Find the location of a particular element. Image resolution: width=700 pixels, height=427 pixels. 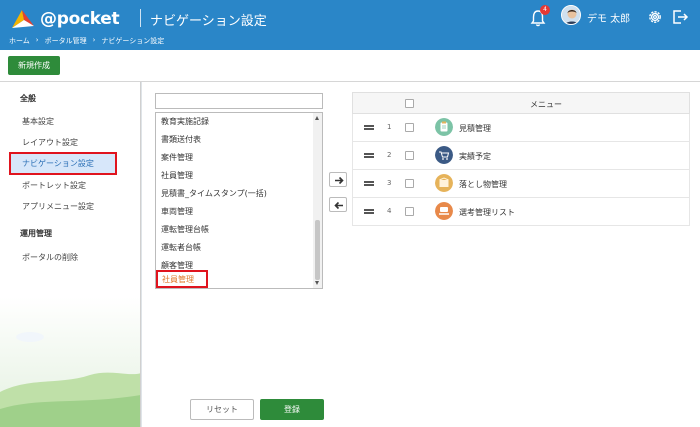

header-divider is located at coordinates (140, 18).